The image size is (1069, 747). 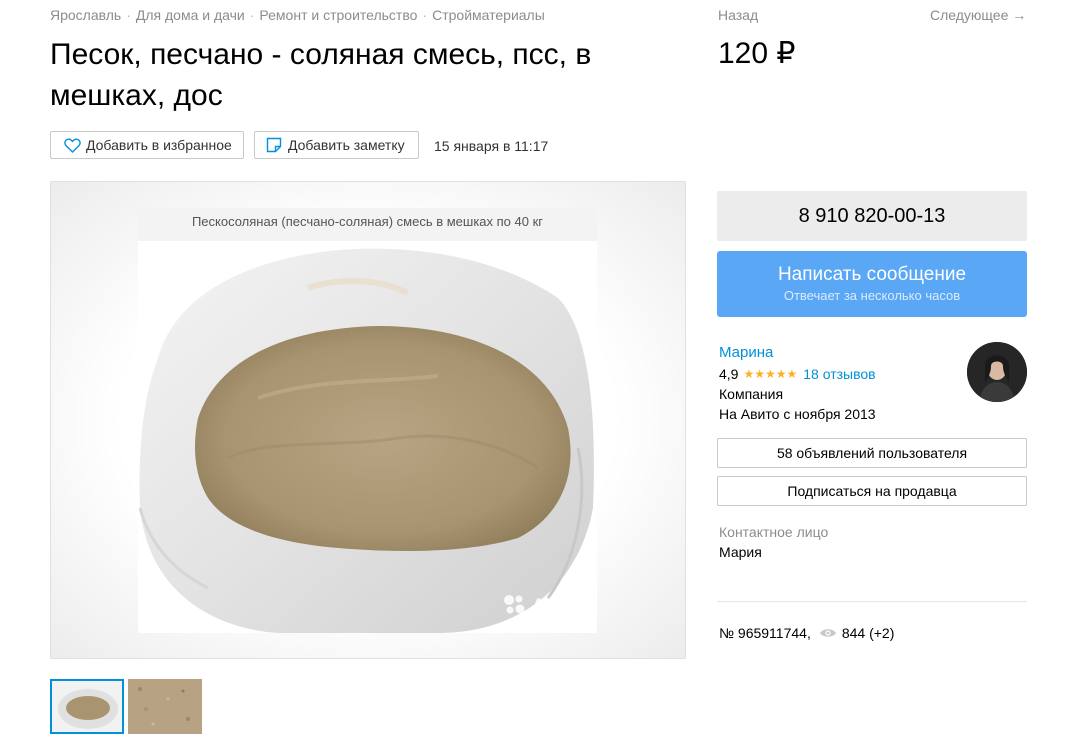 I want to click on back-link: Назад, so click(x=738, y=15).